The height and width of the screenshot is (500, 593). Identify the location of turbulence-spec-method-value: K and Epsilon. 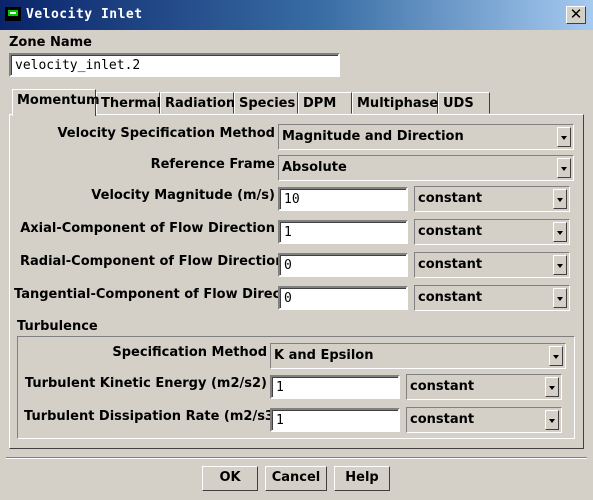
(324, 355).